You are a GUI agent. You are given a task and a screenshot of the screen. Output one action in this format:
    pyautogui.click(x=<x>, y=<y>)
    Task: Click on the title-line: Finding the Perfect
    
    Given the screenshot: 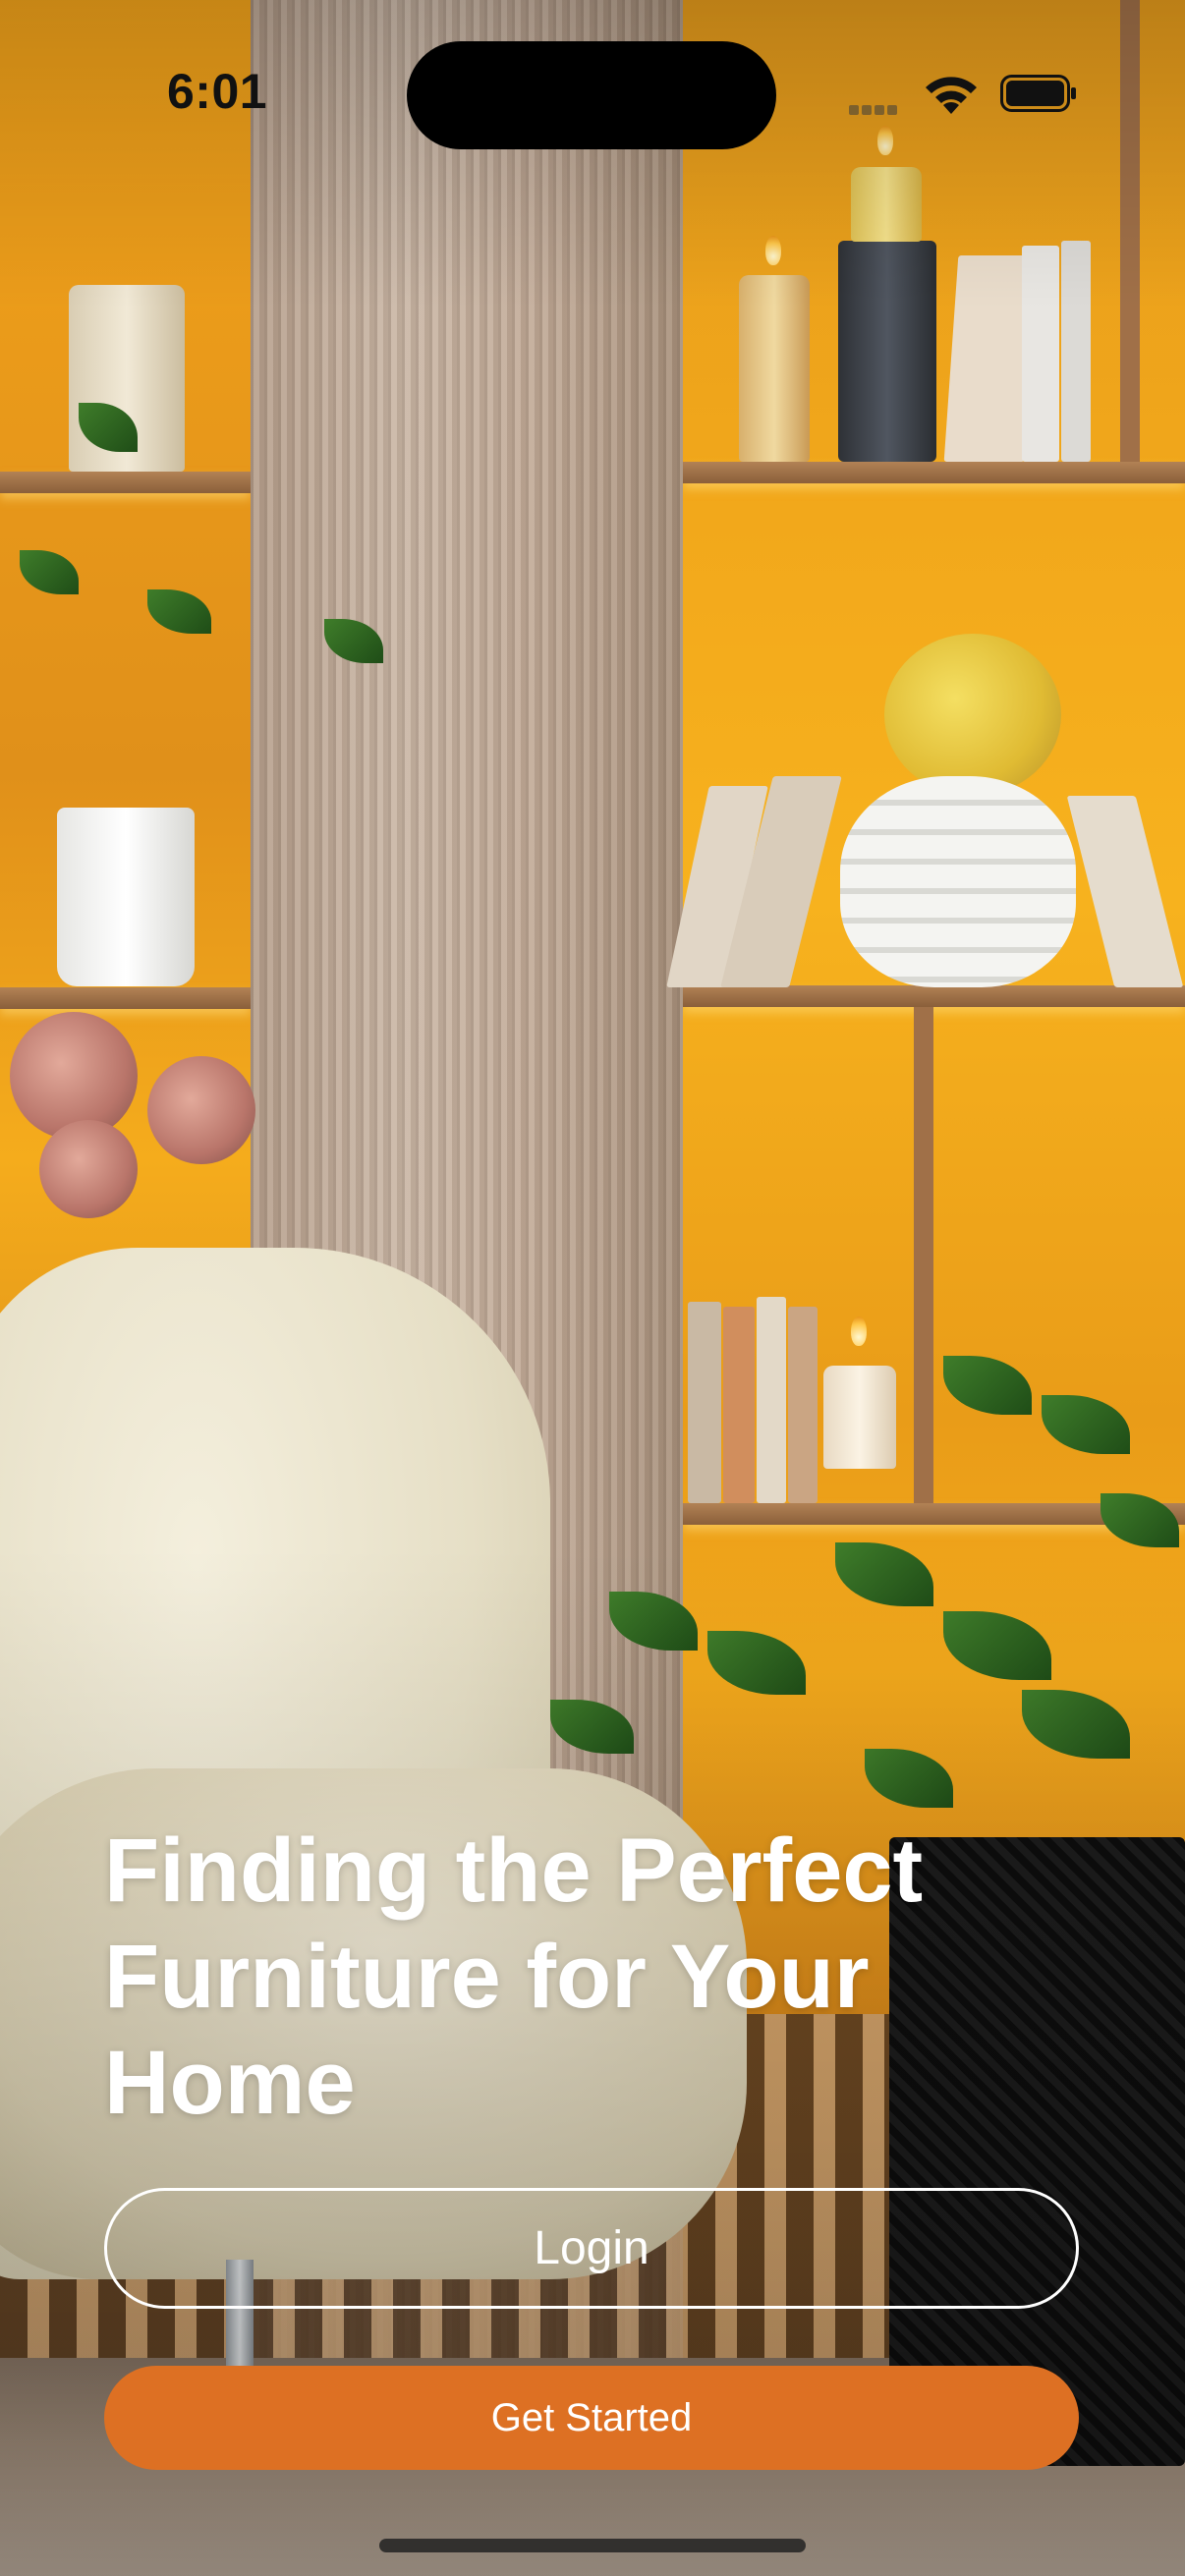 What is the action you would take?
    pyautogui.click(x=514, y=1870)
    